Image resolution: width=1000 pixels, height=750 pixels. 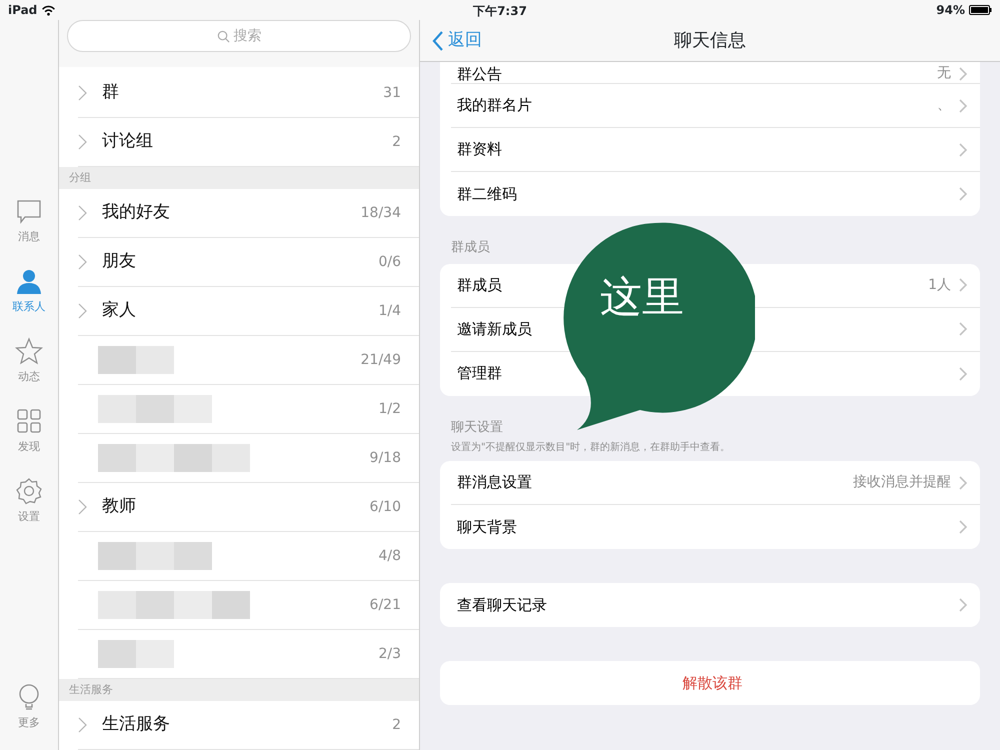 What do you see at coordinates (389, 262) in the screenshot?
I see `member-count: 0/6` at bounding box center [389, 262].